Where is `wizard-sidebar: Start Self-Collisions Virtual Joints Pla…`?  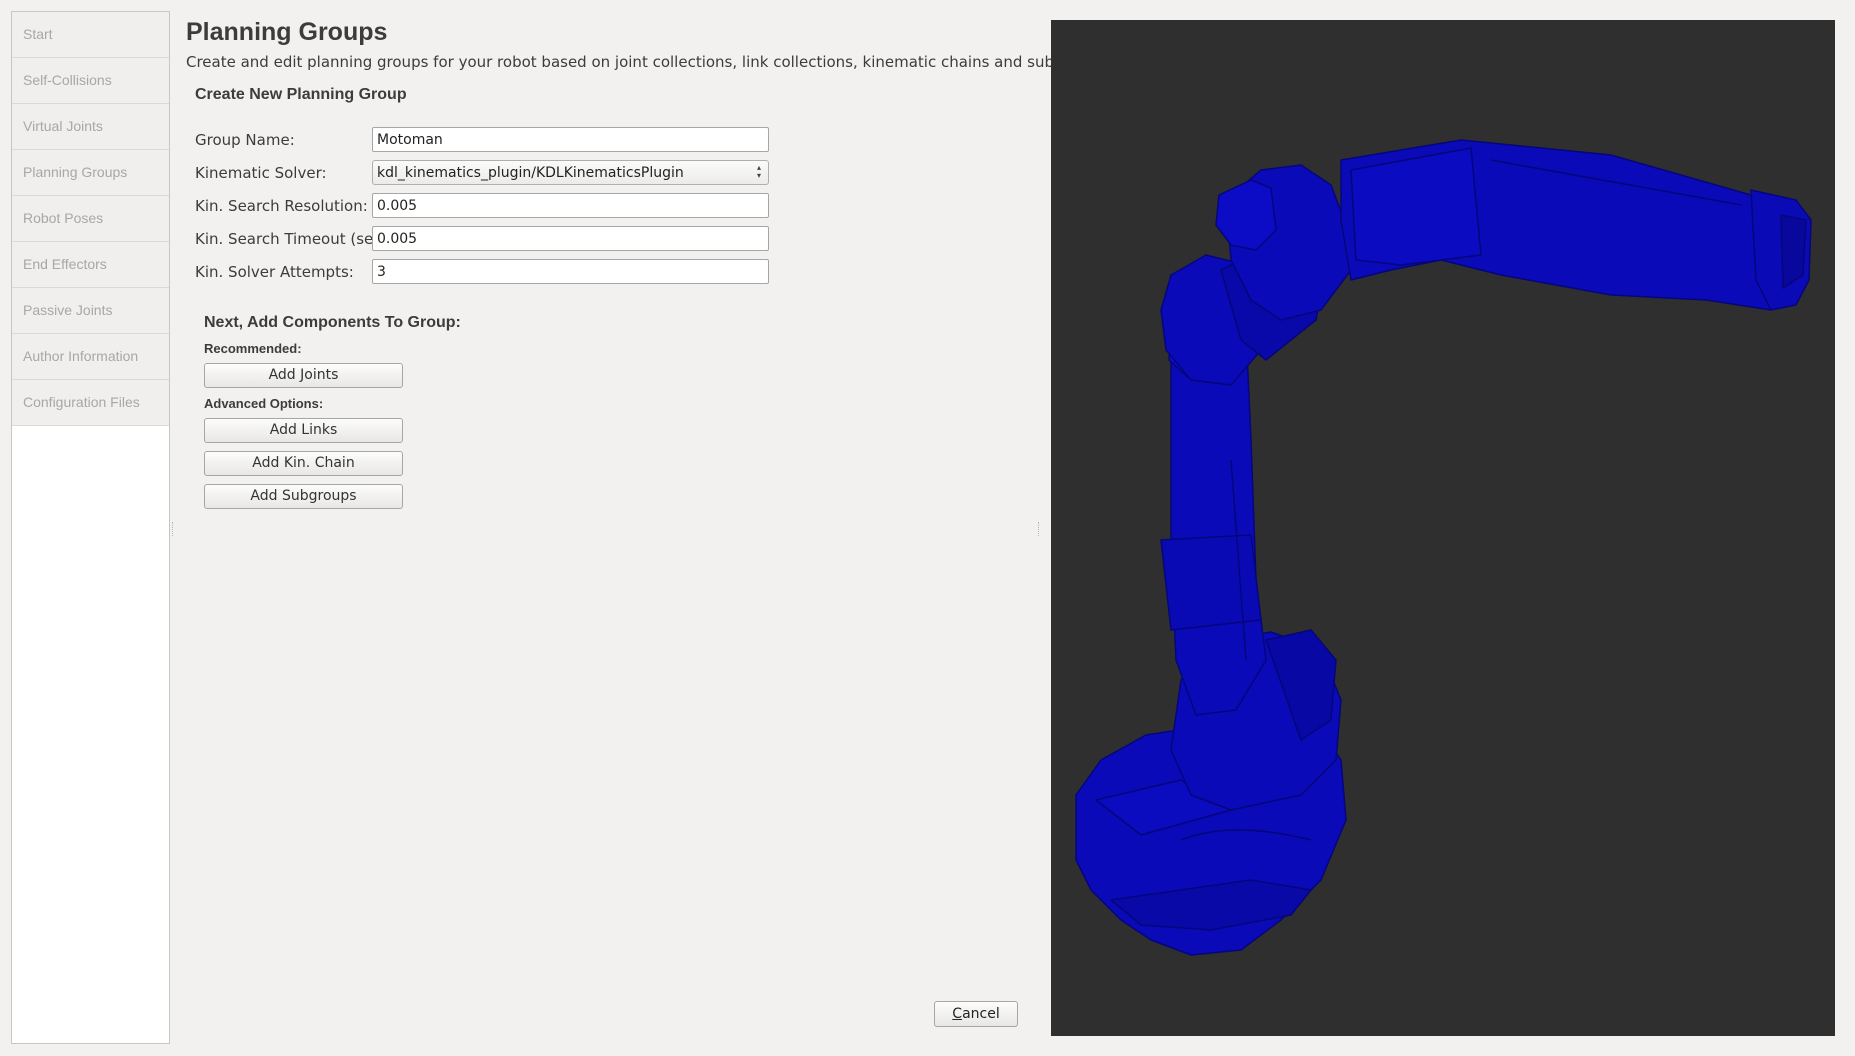 wizard-sidebar: Start Self-Collisions Virtual Joints Pla… is located at coordinates (90, 527).